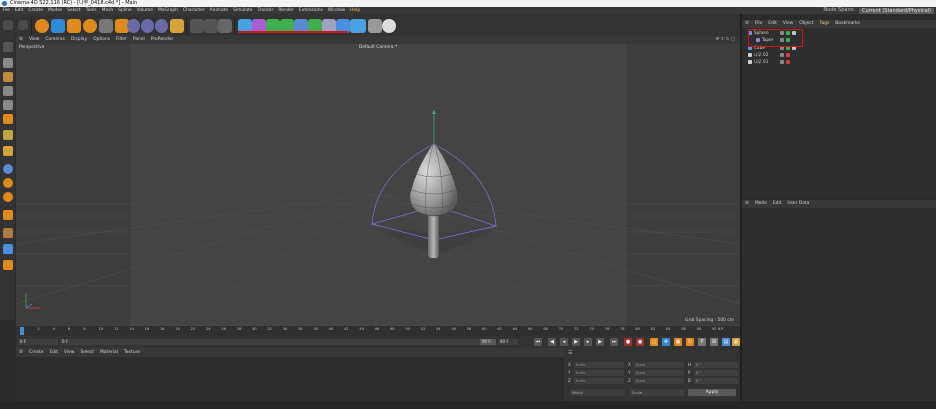 The width and height of the screenshot is (936, 409). What do you see at coordinates (761, 204) in the screenshot?
I see `attribute-menu-mode: Mode` at bounding box center [761, 204].